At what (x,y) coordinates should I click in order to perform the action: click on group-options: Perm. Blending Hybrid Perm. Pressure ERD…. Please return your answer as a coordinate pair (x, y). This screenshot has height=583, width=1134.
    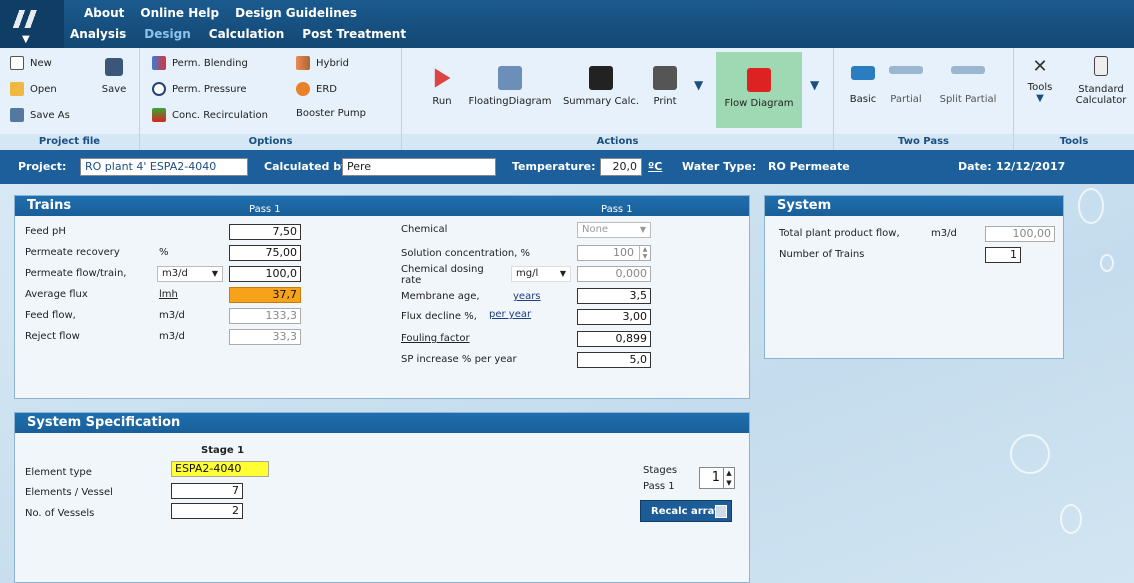
    Looking at the image, I should click on (271, 99).